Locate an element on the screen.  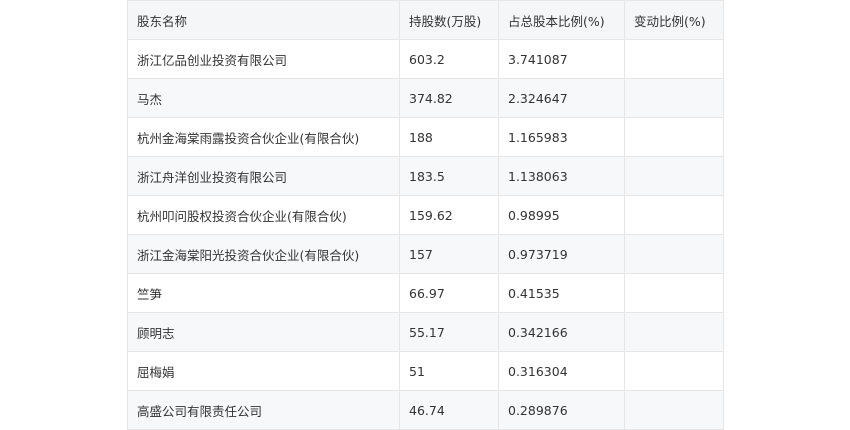
table-row: 竺笋 66.97 0.41535 is located at coordinates (425, 293).